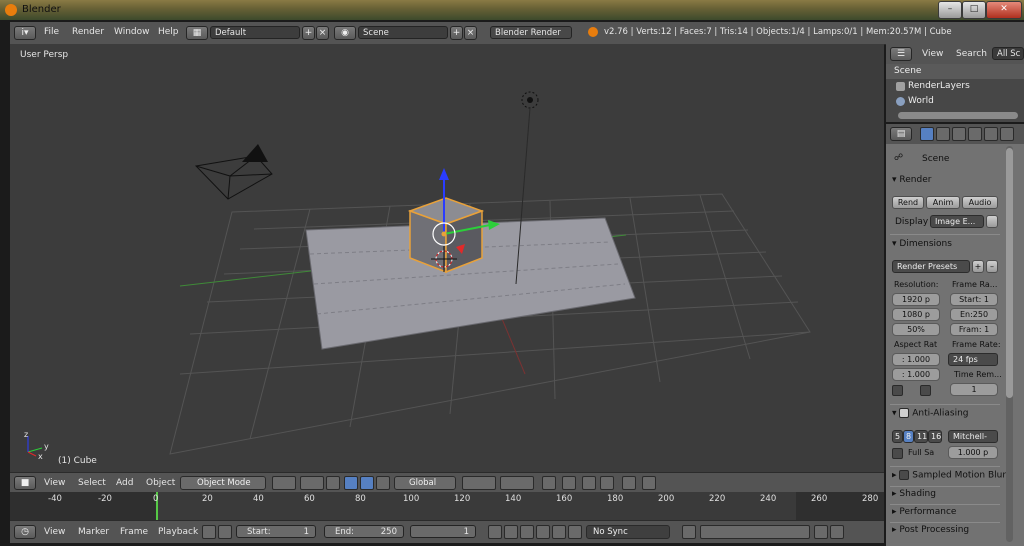 The image size is (1024, 546). Describe the element at coordinates (132, 32) in the screenshot. I see `menu-window: Window` at that location.